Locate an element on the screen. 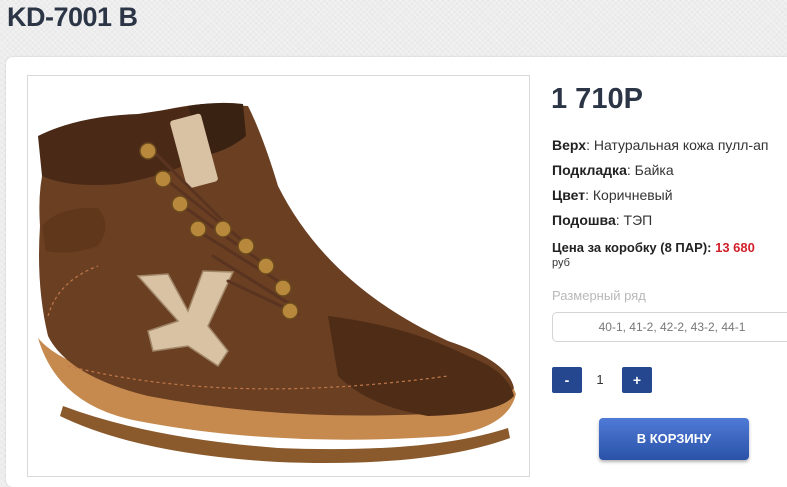 The height and width of the screenshot is (487, 787). quantity-input: 1 is located at coordinates (600, 379).